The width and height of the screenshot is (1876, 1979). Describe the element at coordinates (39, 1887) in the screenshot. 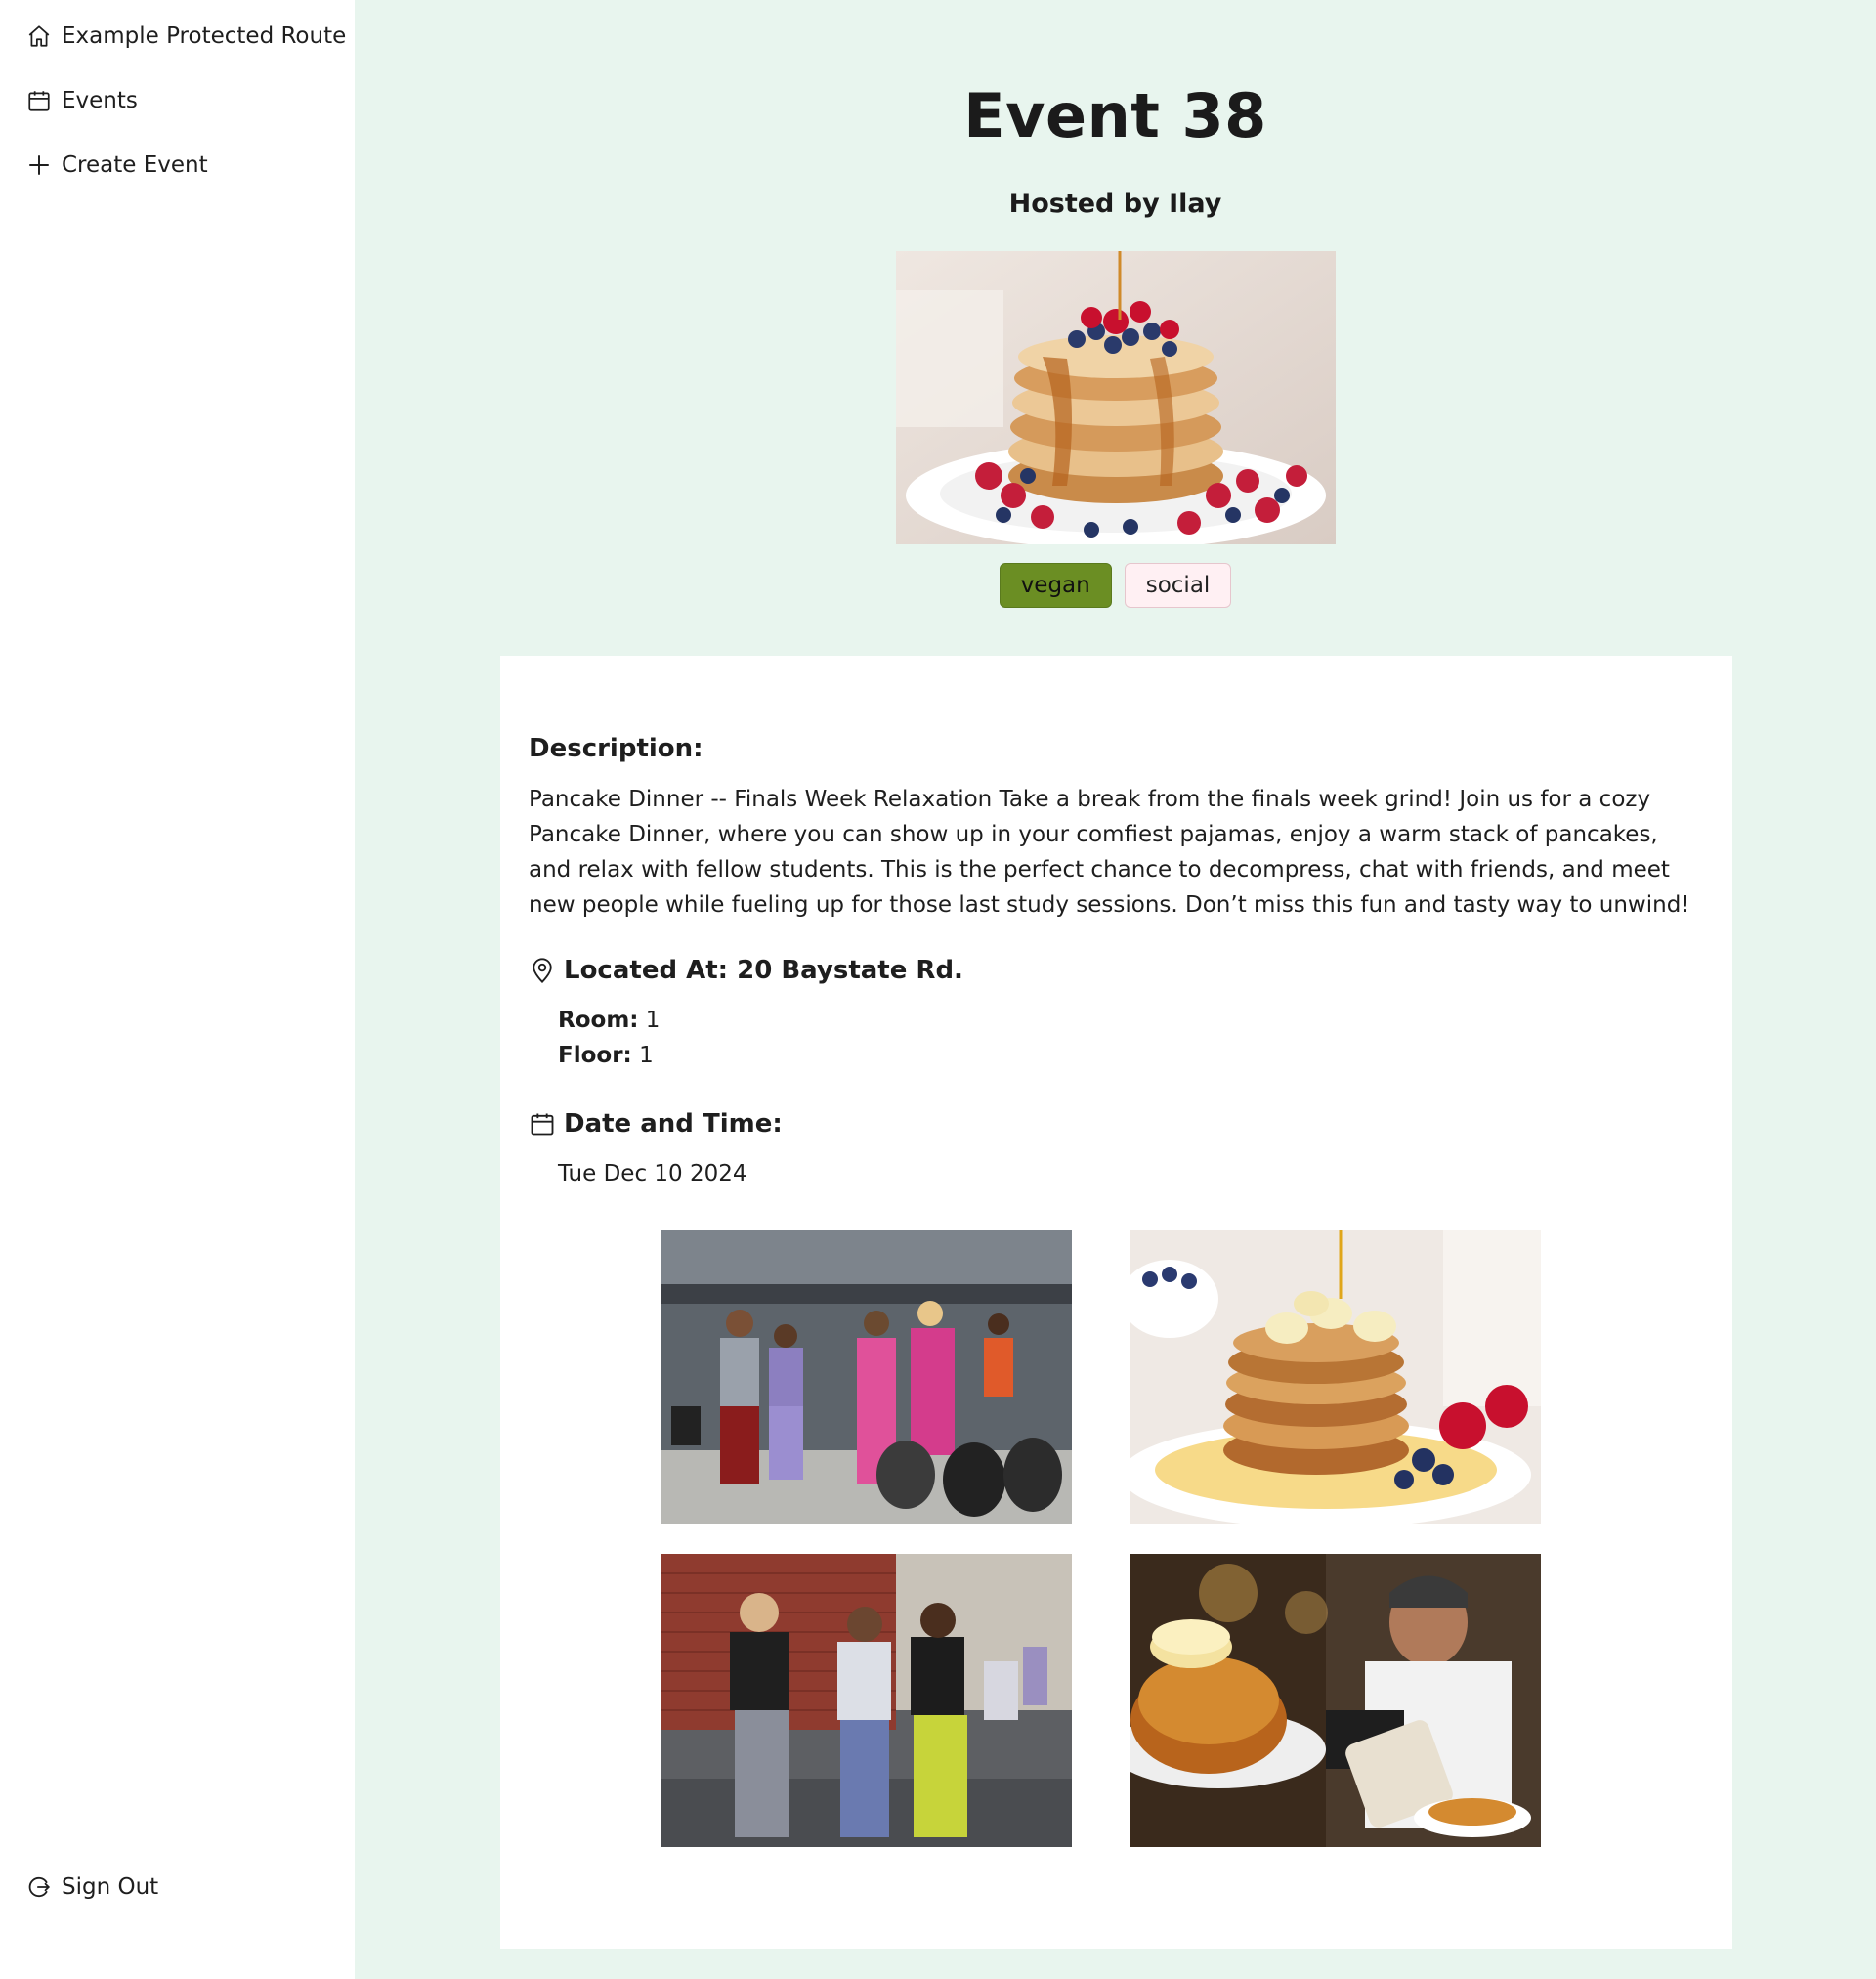

I see `sign-out-icon` at that location.